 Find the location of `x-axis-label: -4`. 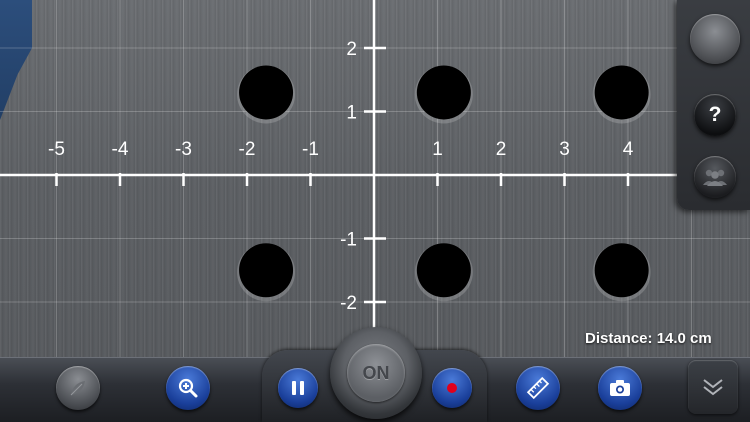

x-axis-label: -4 is located at coordinates (120, 149).